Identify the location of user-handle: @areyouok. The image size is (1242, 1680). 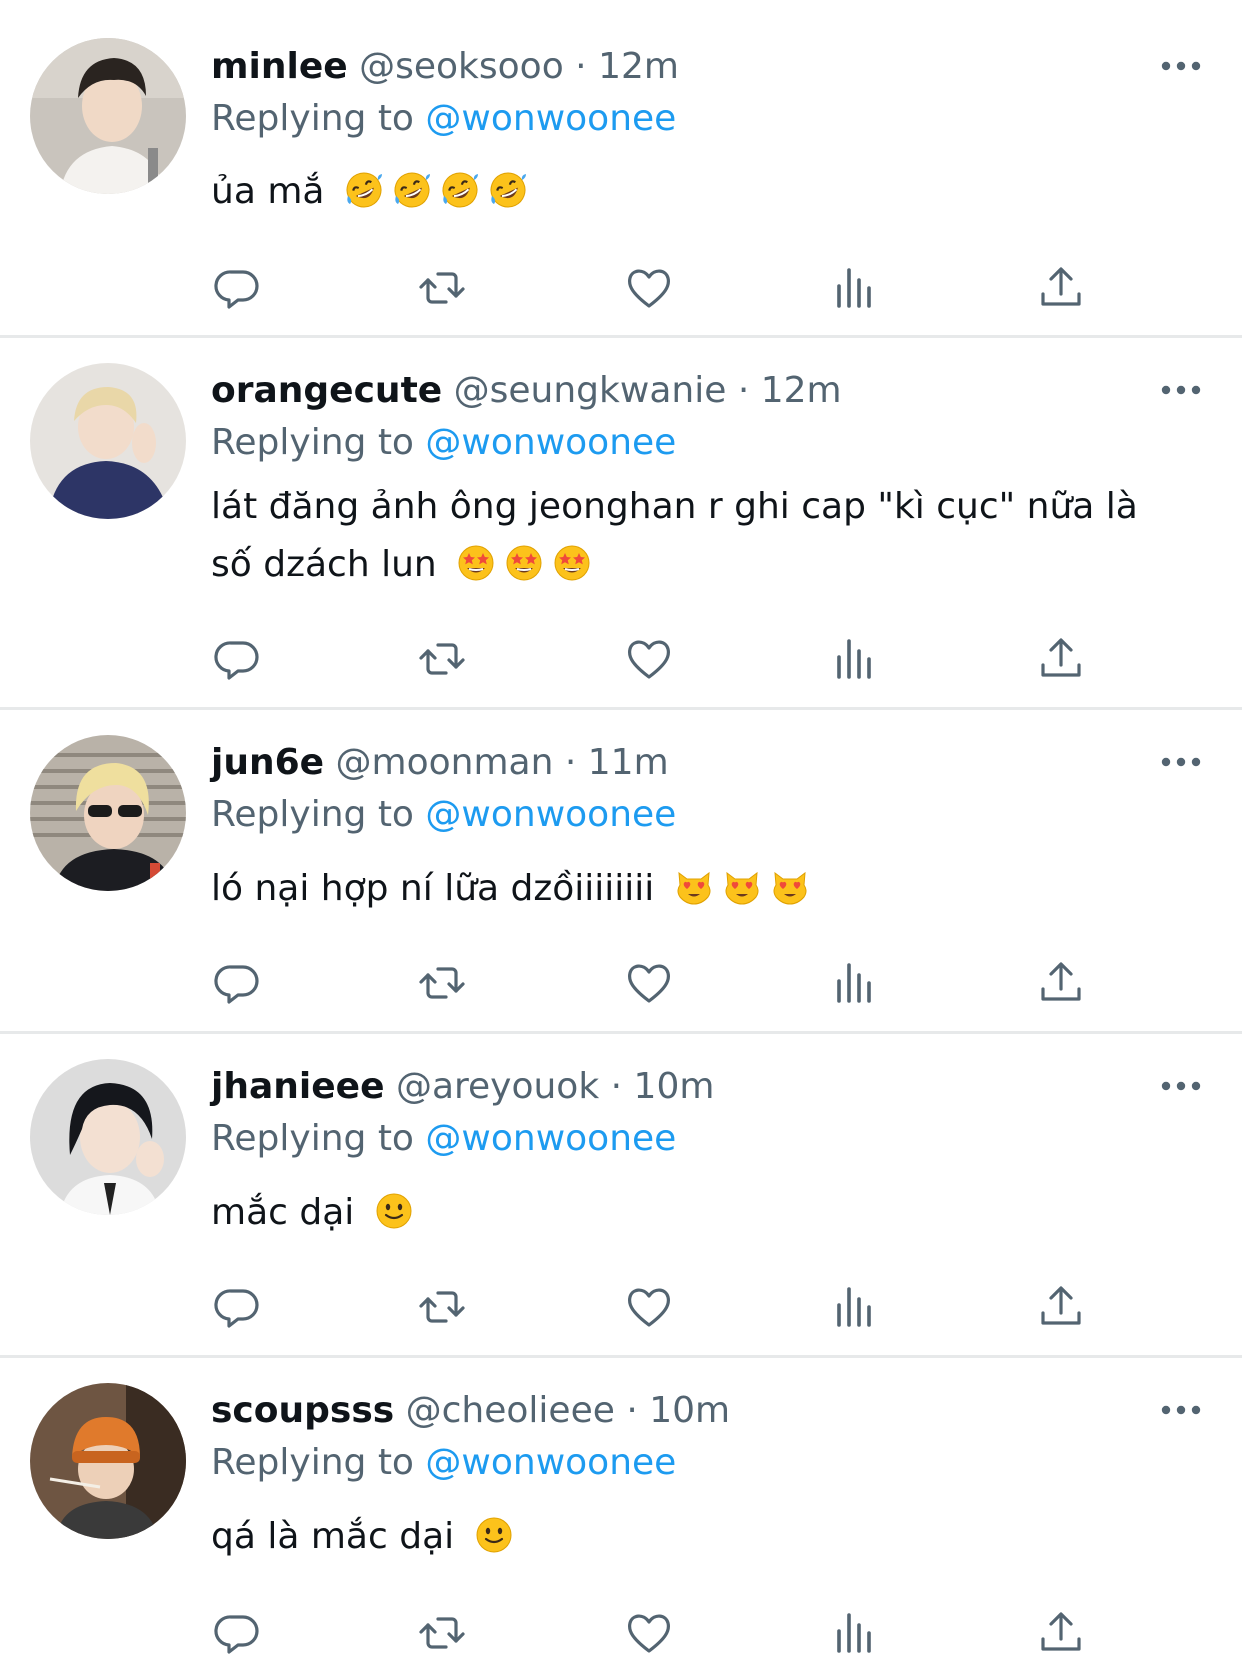
(497, 1086).